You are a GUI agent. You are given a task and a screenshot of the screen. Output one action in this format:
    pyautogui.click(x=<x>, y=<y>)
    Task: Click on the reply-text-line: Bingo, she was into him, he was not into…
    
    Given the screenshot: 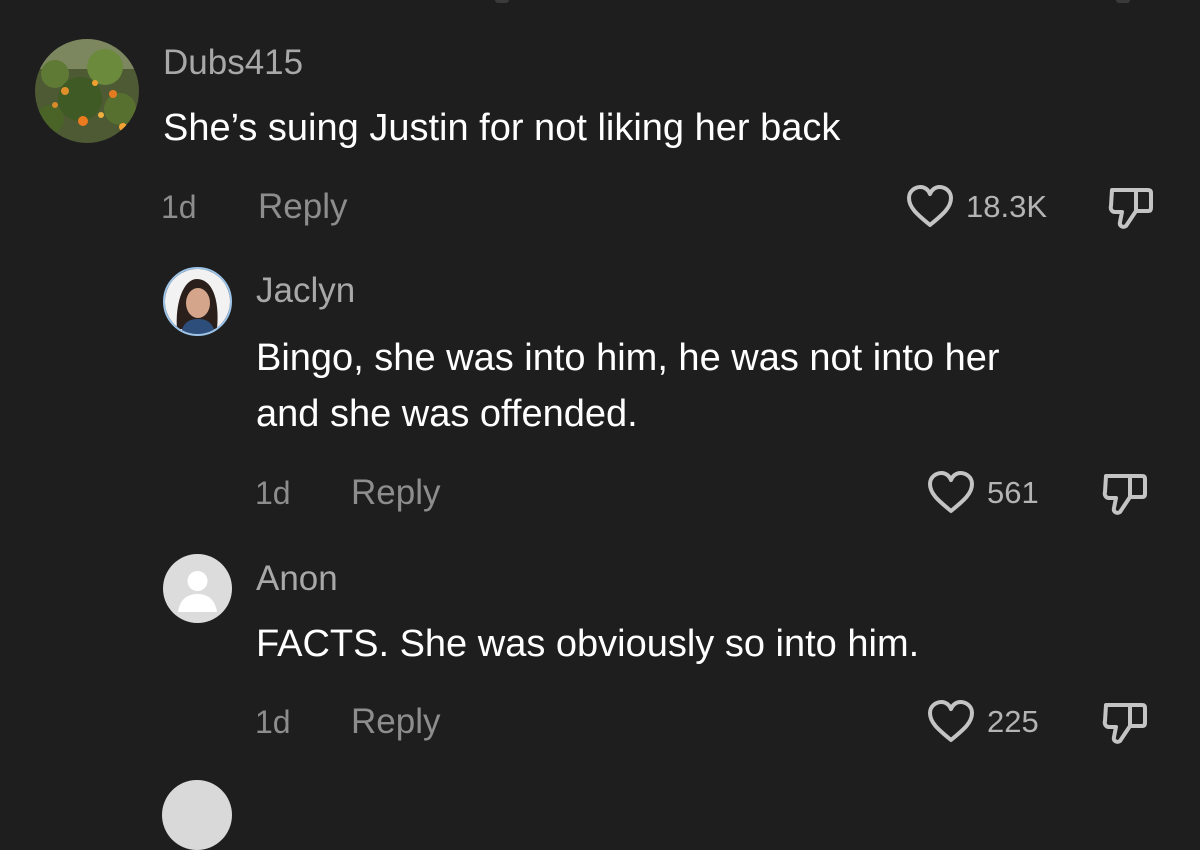 What is the action you would take?
    pyautogui.click(x=628, y=358)
    